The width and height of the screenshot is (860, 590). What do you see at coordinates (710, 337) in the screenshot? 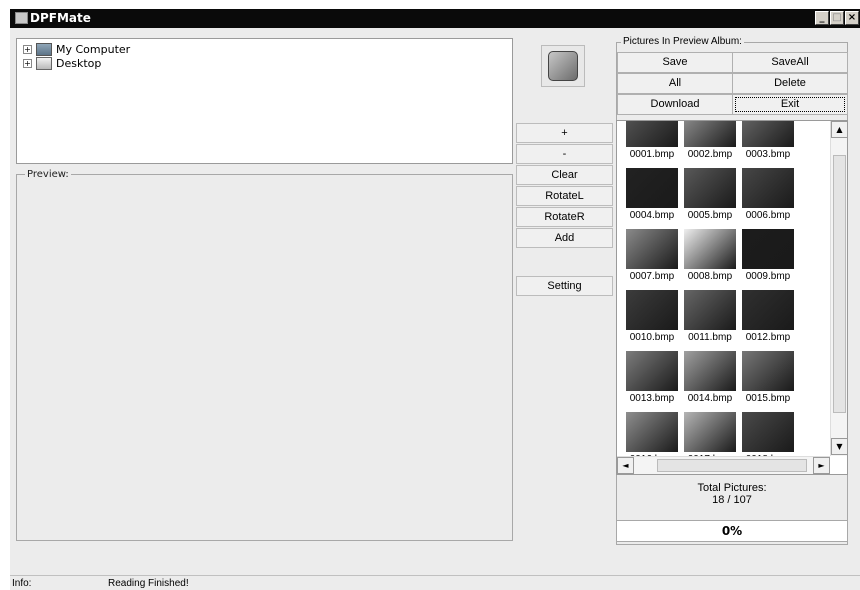
I see `thumbnail-caption: 0011.bmp` at bounding box center [710, 337].